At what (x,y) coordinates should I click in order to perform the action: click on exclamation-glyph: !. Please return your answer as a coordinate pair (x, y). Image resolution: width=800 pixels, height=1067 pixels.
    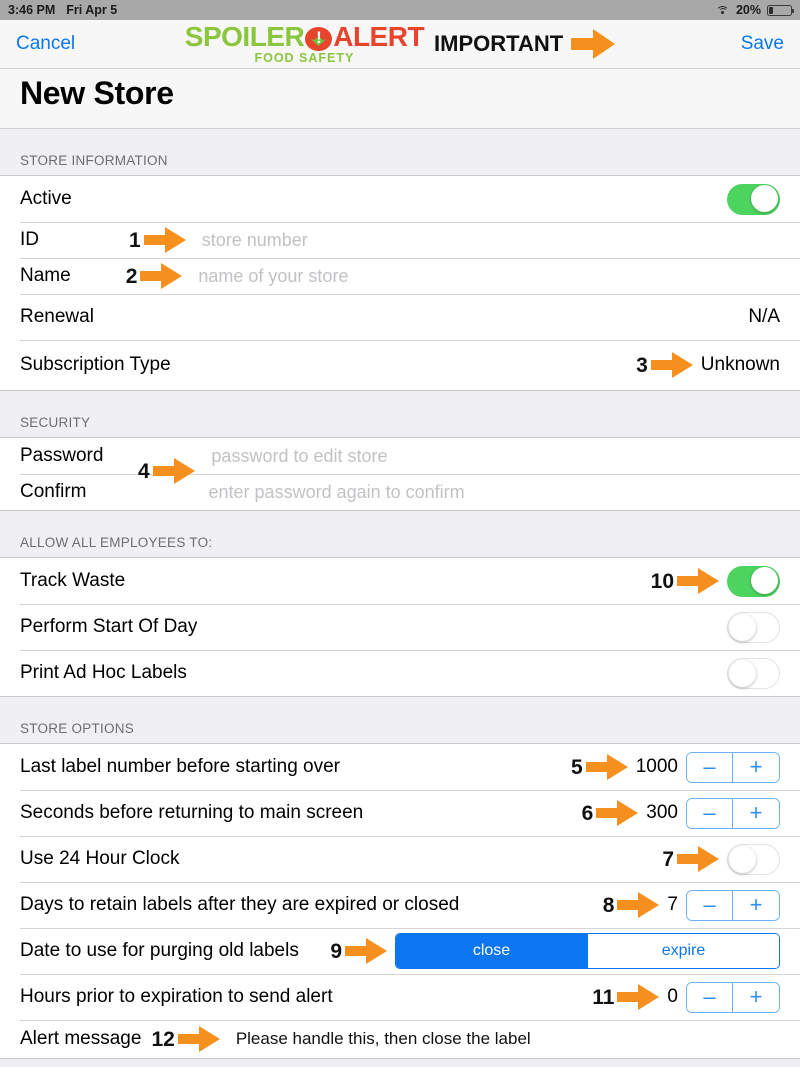
    Looking at the image, I should click on (319, 37).